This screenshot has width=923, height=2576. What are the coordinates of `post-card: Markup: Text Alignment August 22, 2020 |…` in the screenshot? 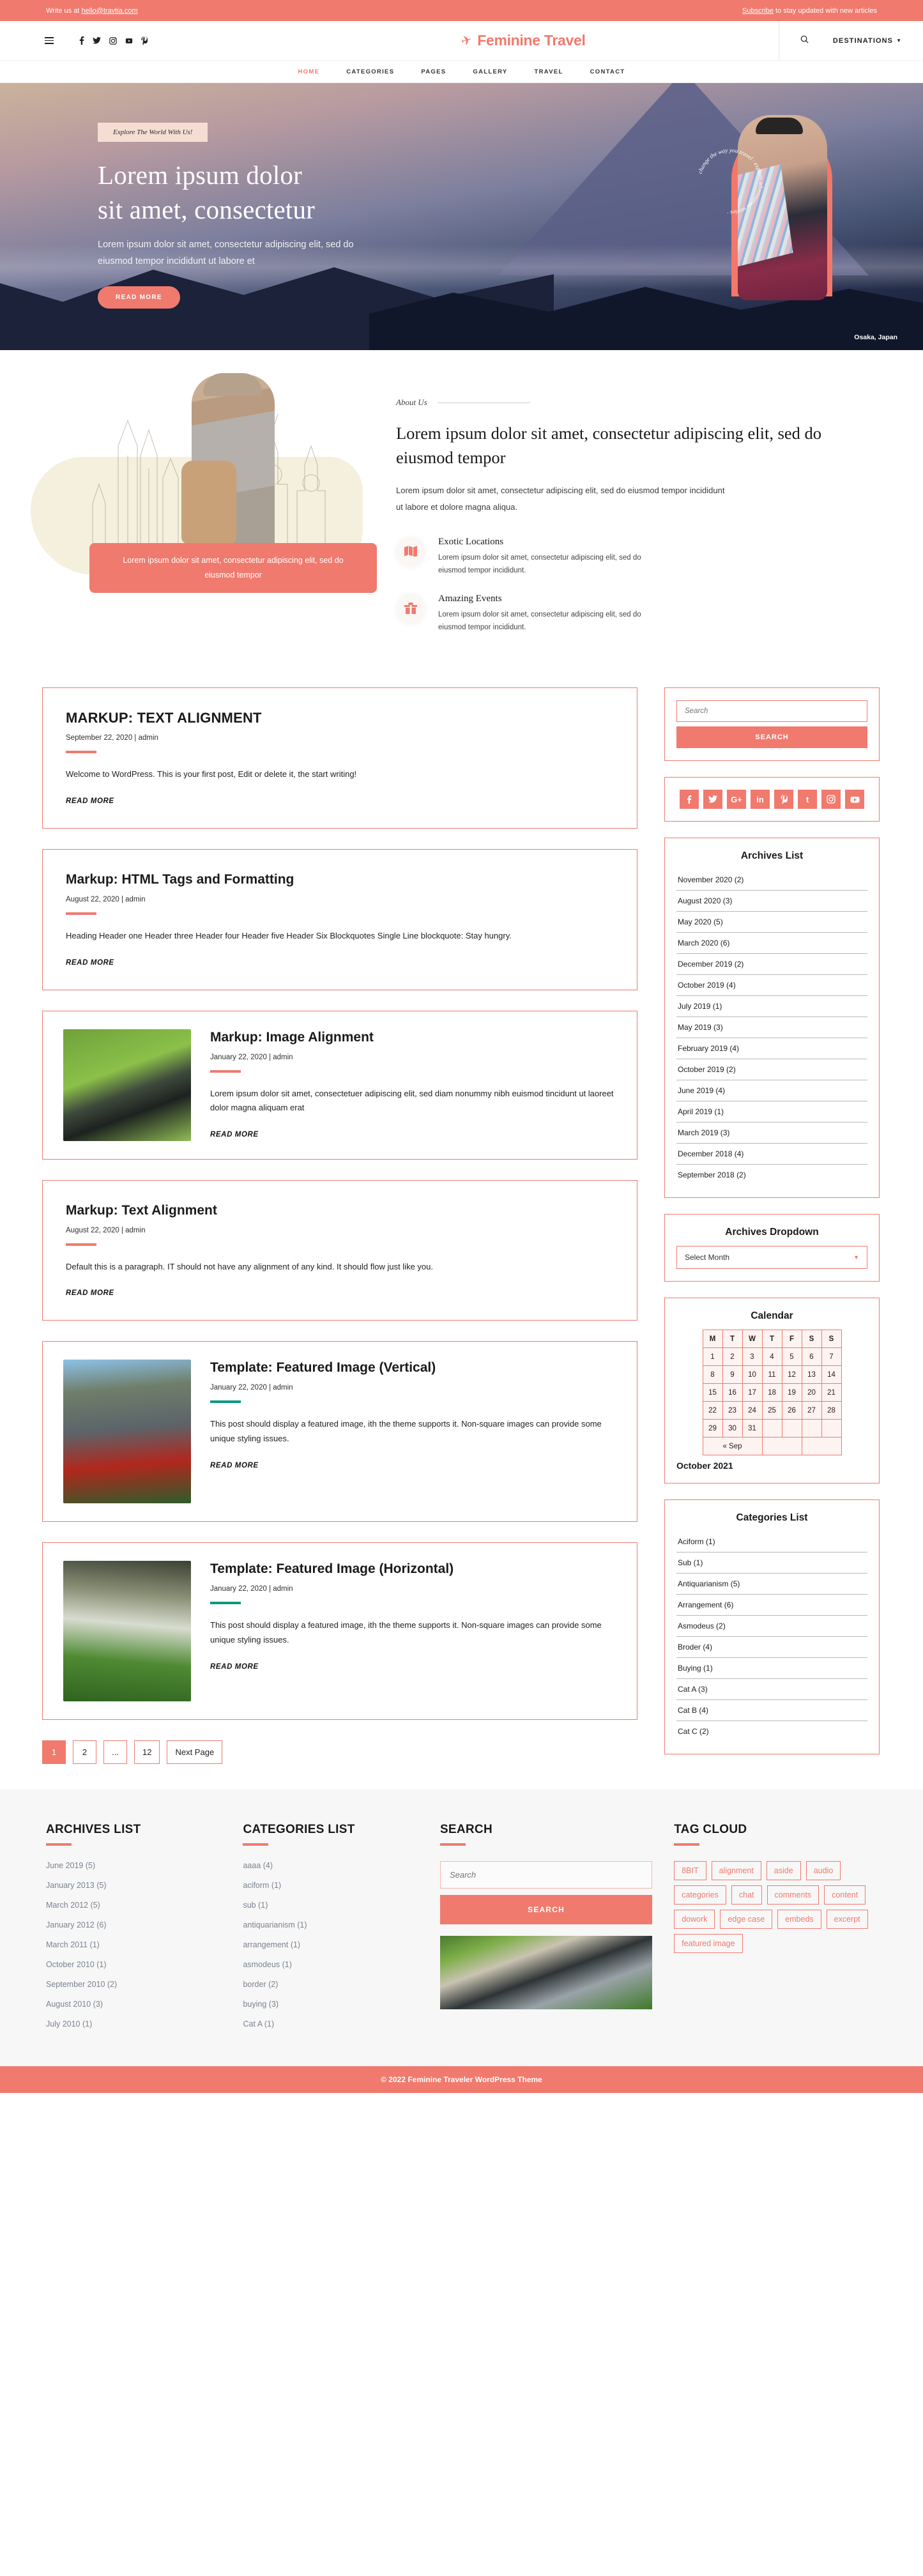 It's located at (339, 1250).